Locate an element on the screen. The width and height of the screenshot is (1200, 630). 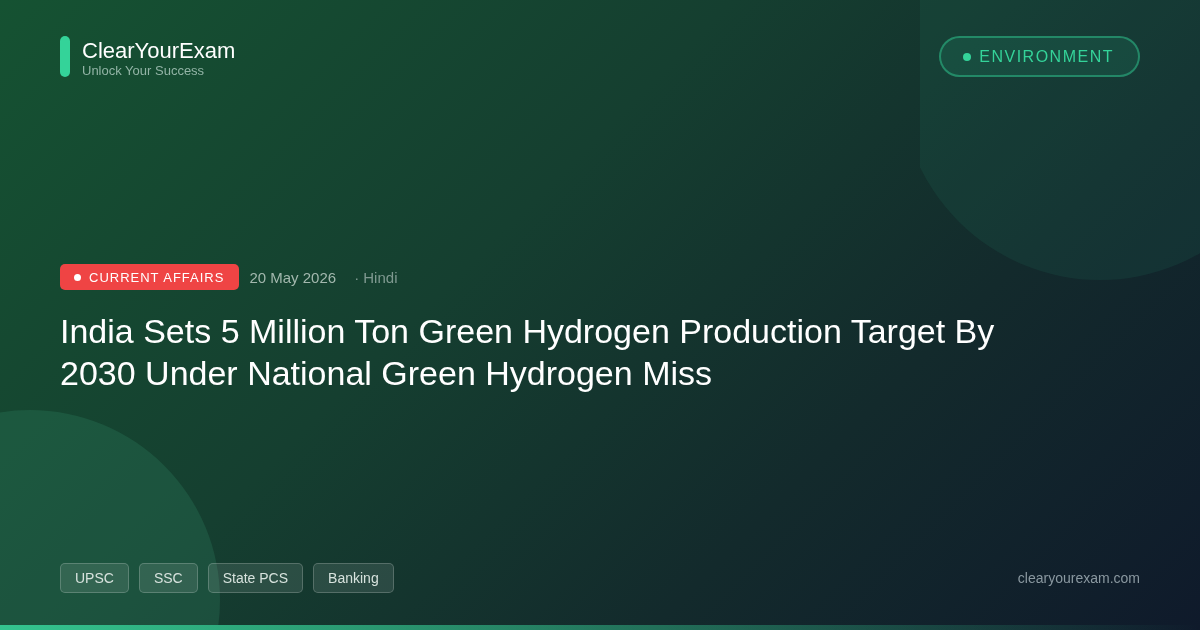
exam-tag: Banking is located at coordinates (353, 578).